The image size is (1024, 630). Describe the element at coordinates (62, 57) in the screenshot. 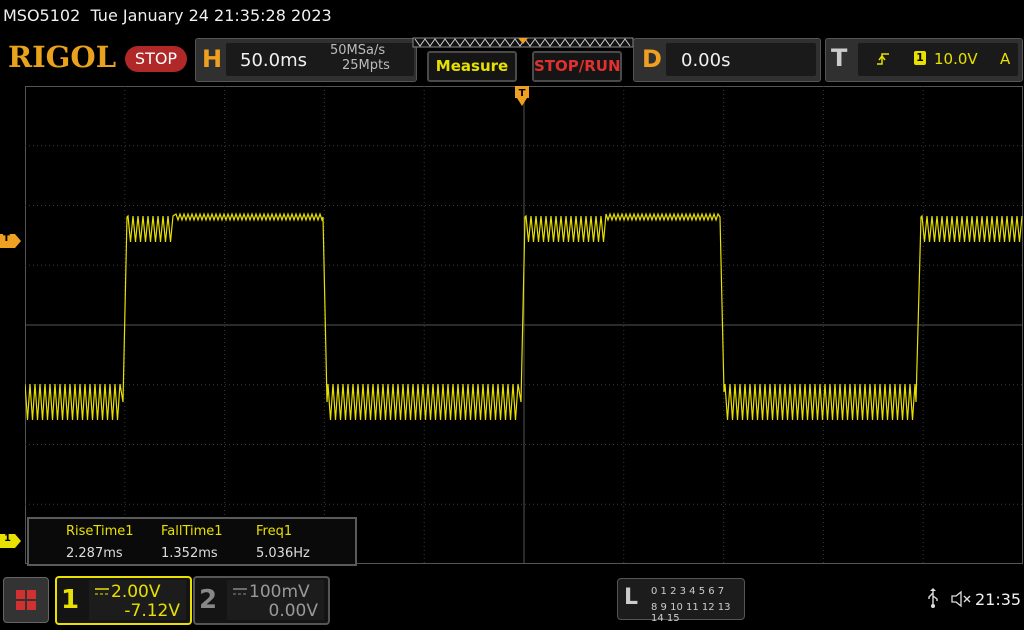

I see `rigol-logo: RIGOL` at that location.